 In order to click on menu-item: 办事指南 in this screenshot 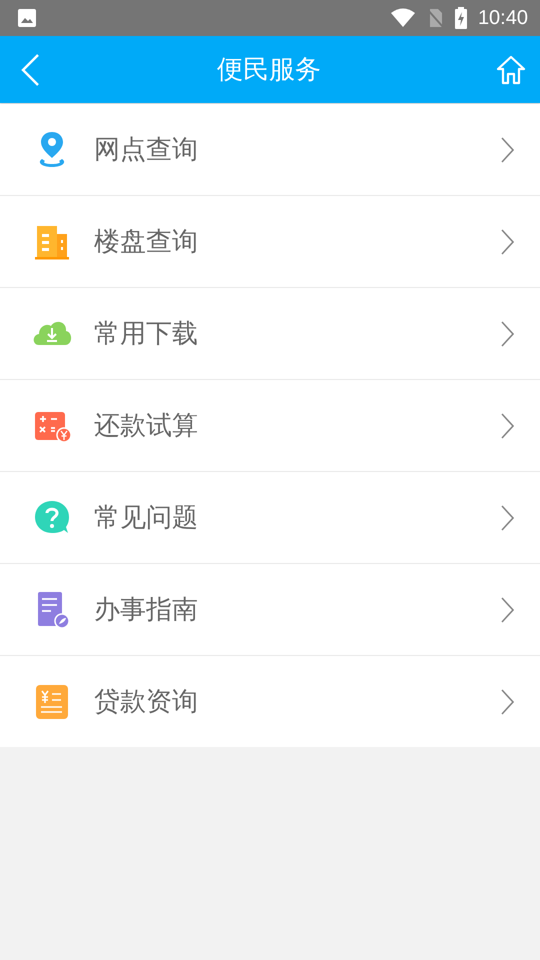, I will do `click(270, 610)`.